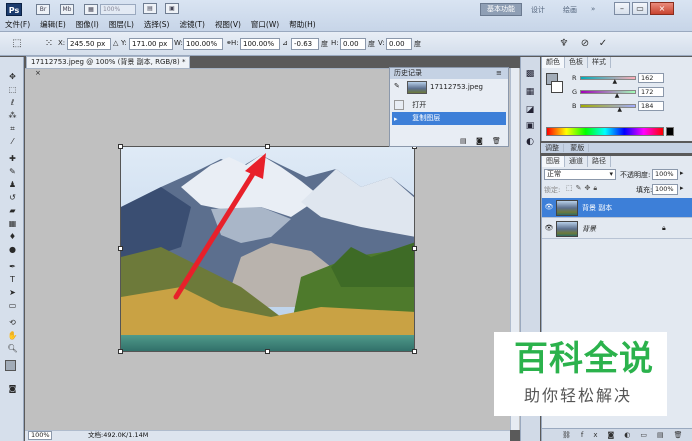 The height and width of the screenshot is (441, 692). I want to click on opacity-field: 100%, so click(665, 174).